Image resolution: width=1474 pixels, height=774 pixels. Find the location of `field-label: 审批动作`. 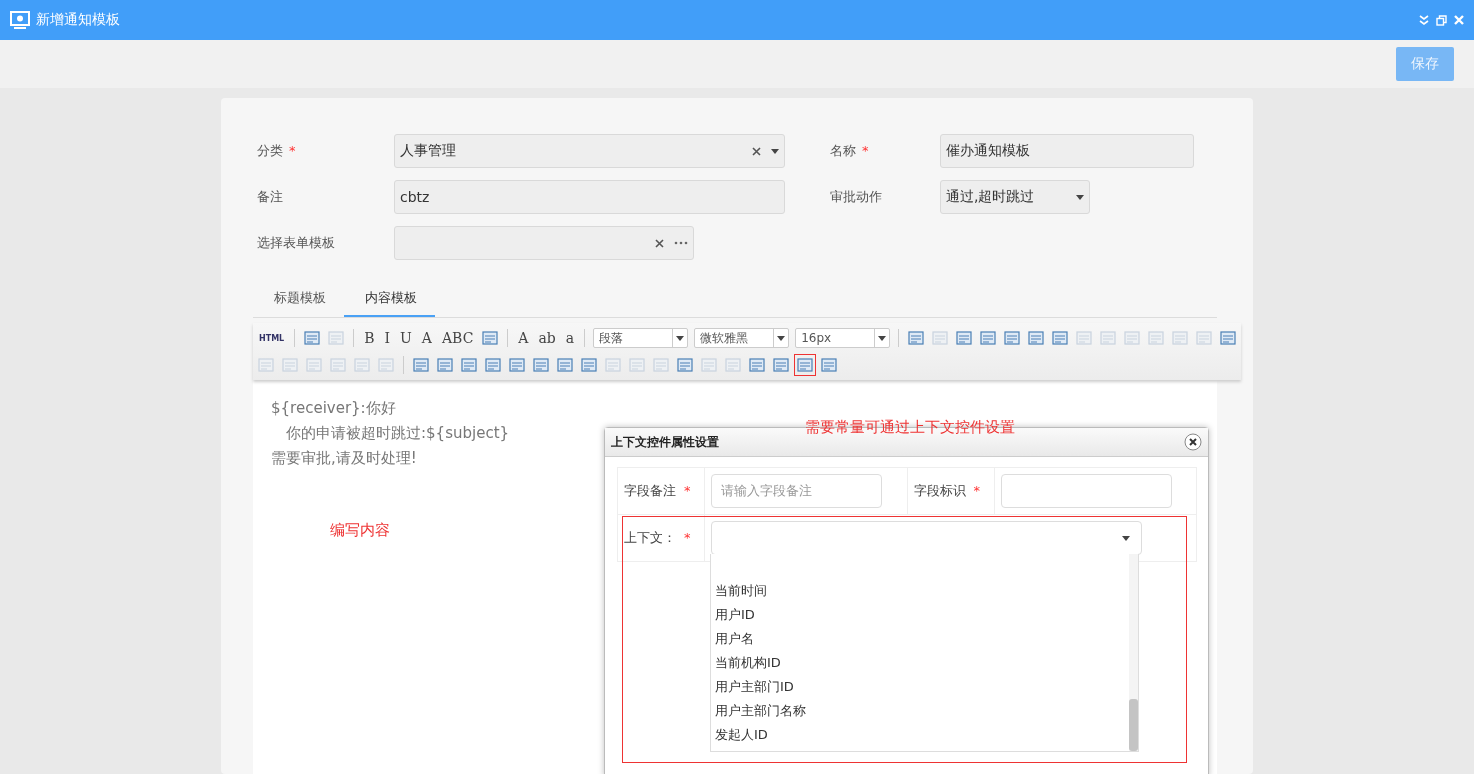

field-label: 审批动作 is located at coordinates (856, 197).